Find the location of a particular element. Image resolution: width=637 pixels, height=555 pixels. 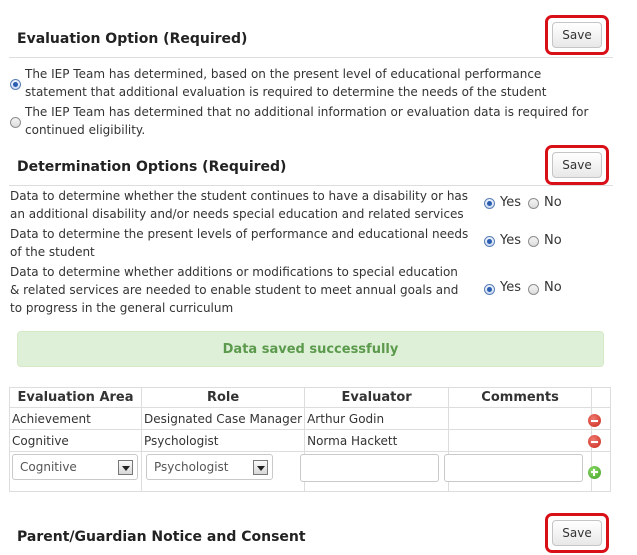

role-select: Psychologist is located at coordinates (209, 467).